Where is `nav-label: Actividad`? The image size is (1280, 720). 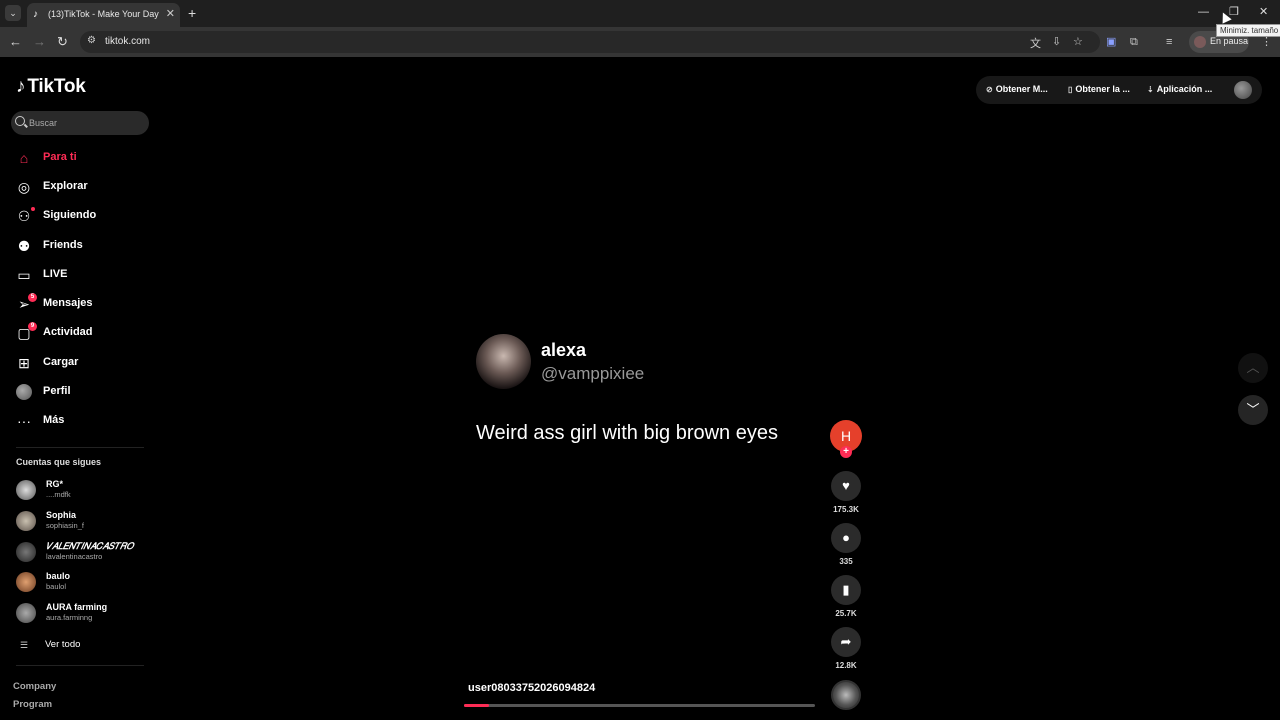
nav-label: Actividad is located at coordinates (68, 332).